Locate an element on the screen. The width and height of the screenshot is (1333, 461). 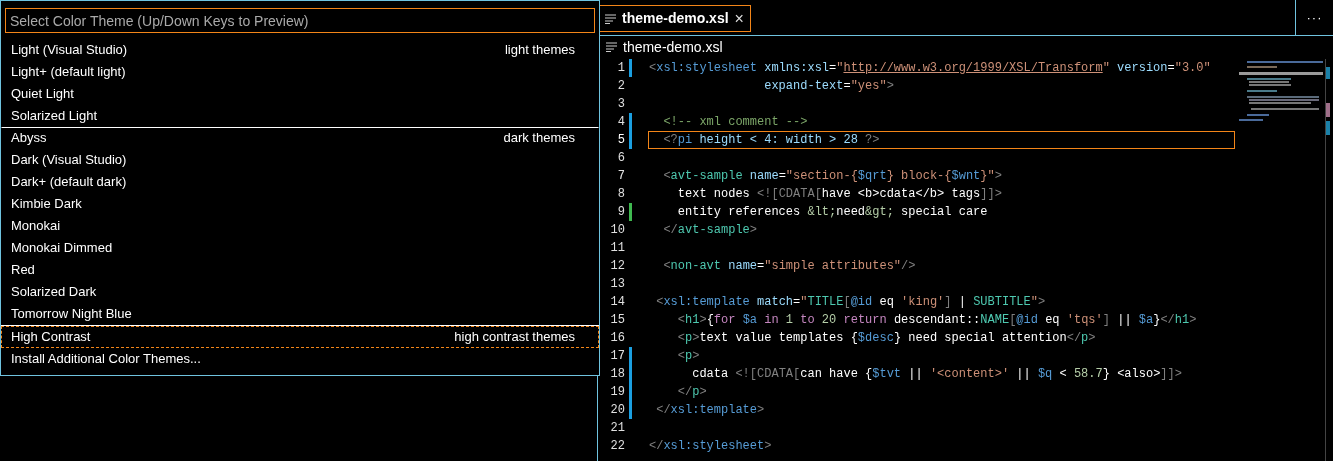
theme-option: Solarized Light is located at coordinates (300, 116).